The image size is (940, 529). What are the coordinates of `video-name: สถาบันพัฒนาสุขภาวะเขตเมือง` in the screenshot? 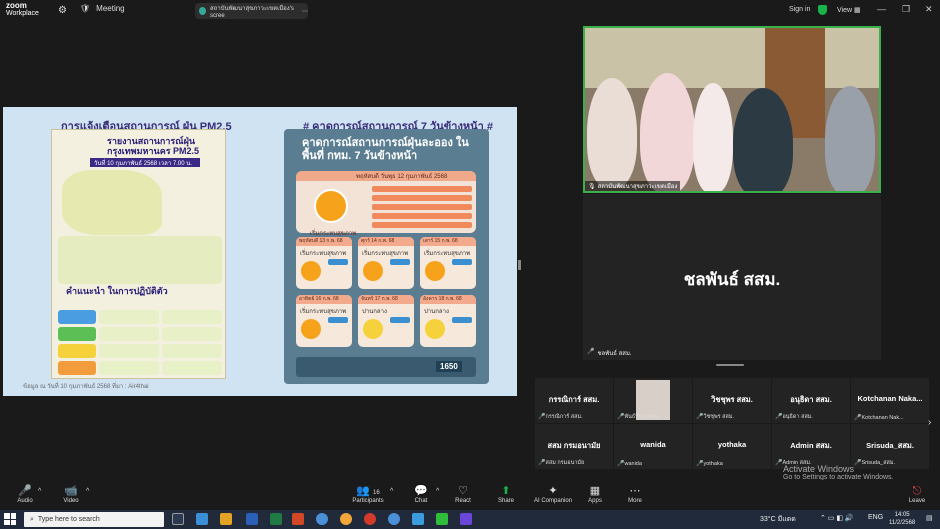 It's located at (637, 187).